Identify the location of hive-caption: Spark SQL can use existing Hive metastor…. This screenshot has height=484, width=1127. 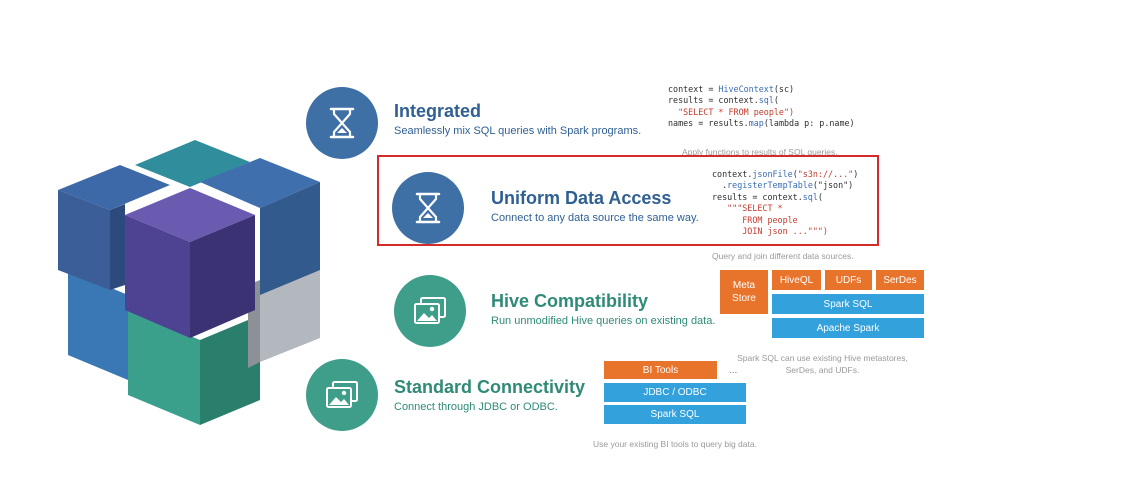
(822, 364).